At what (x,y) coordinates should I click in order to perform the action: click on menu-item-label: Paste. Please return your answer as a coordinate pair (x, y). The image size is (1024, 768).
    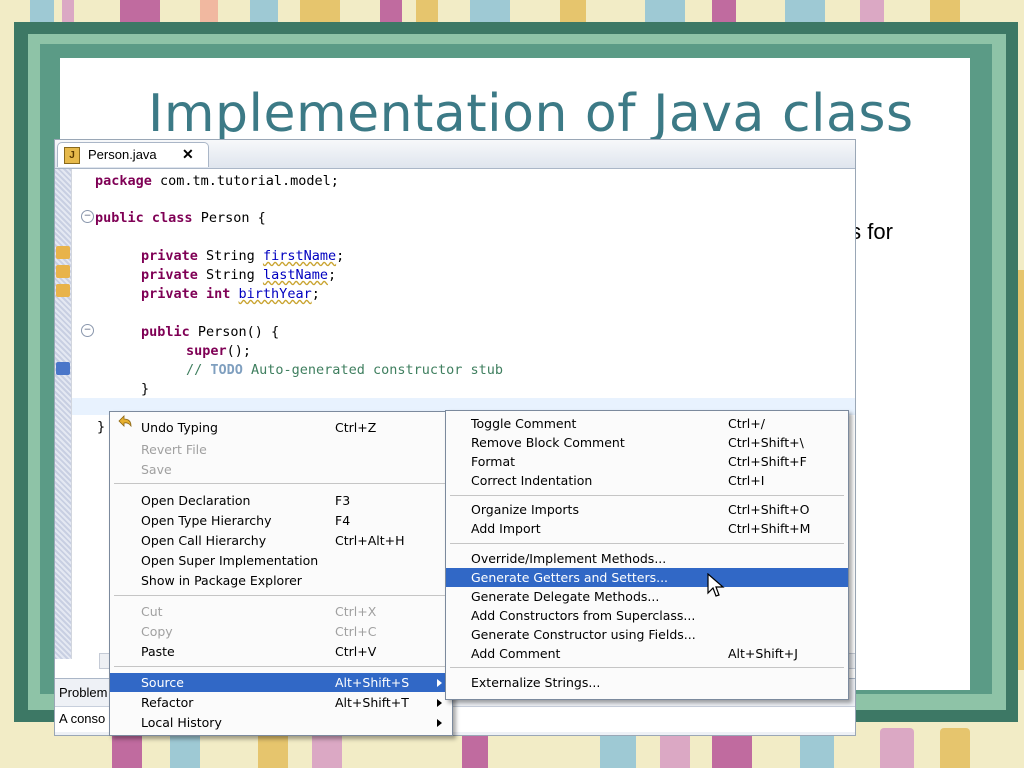
    Looking at the image, I should click on (158, 651).